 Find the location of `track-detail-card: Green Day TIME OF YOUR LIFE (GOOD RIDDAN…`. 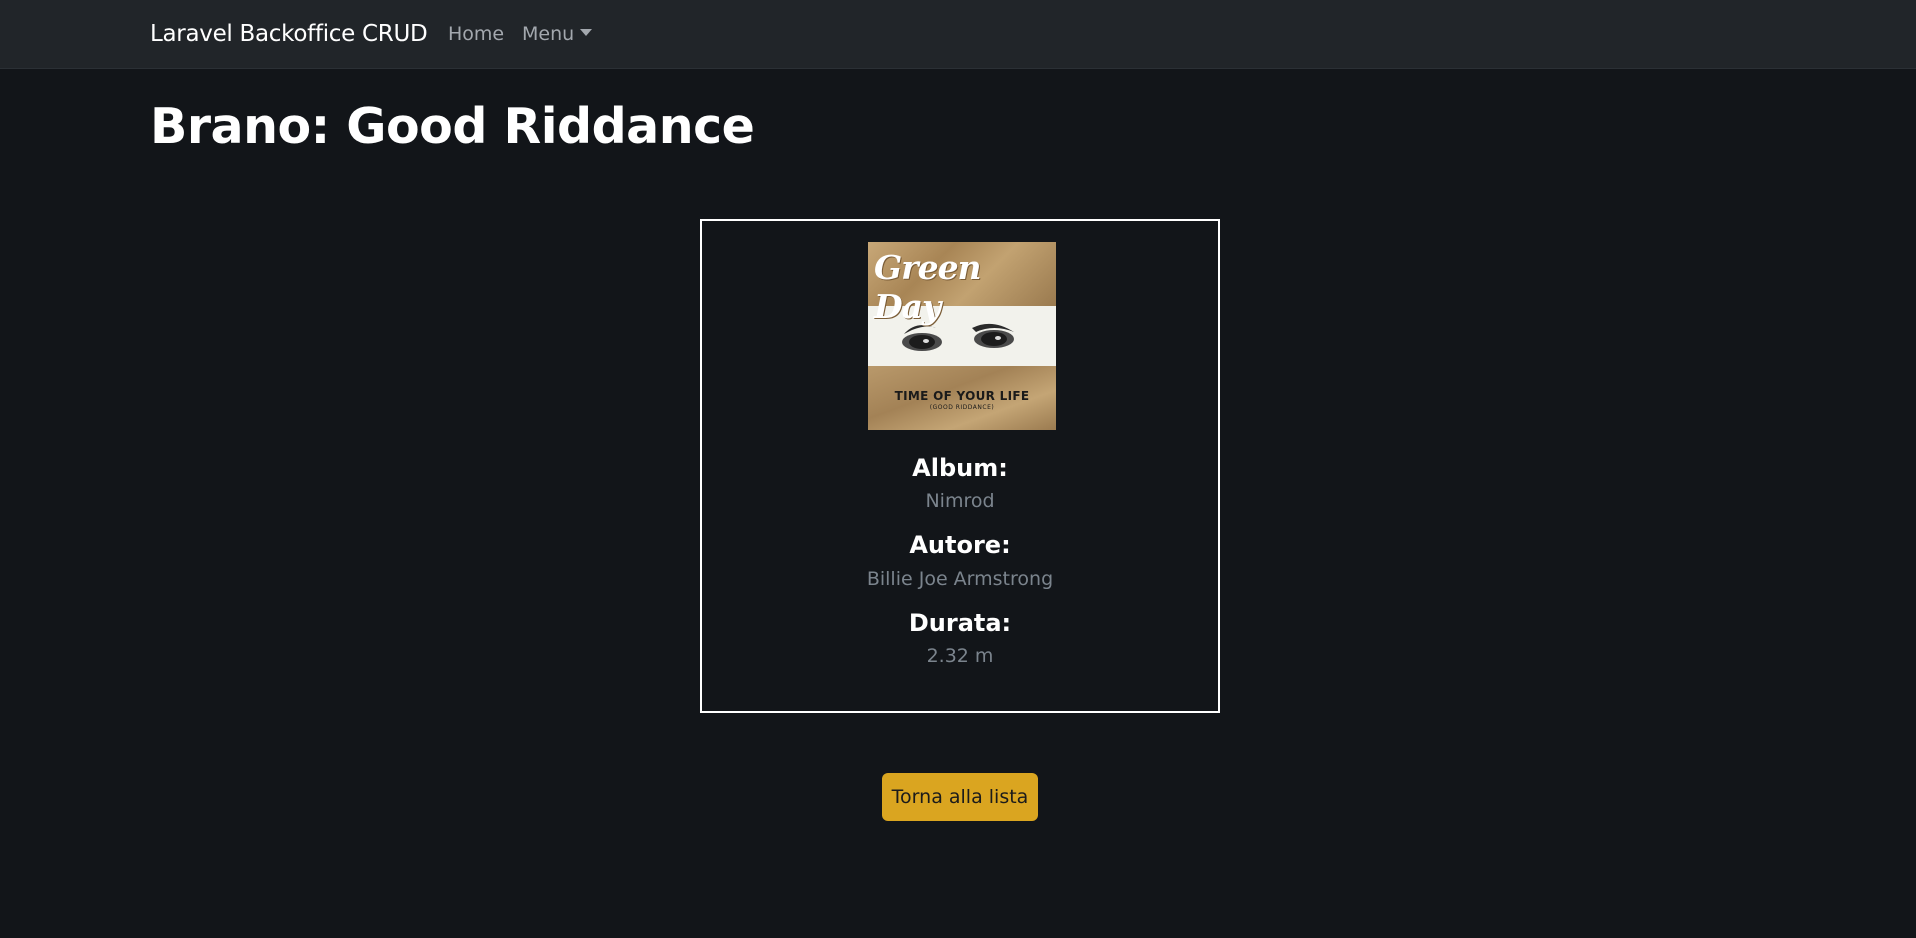

track-detail-card: Green Day TIME OF YOUR LIFE (GOOD RIDDAN… is located at coordinates (960, 466).